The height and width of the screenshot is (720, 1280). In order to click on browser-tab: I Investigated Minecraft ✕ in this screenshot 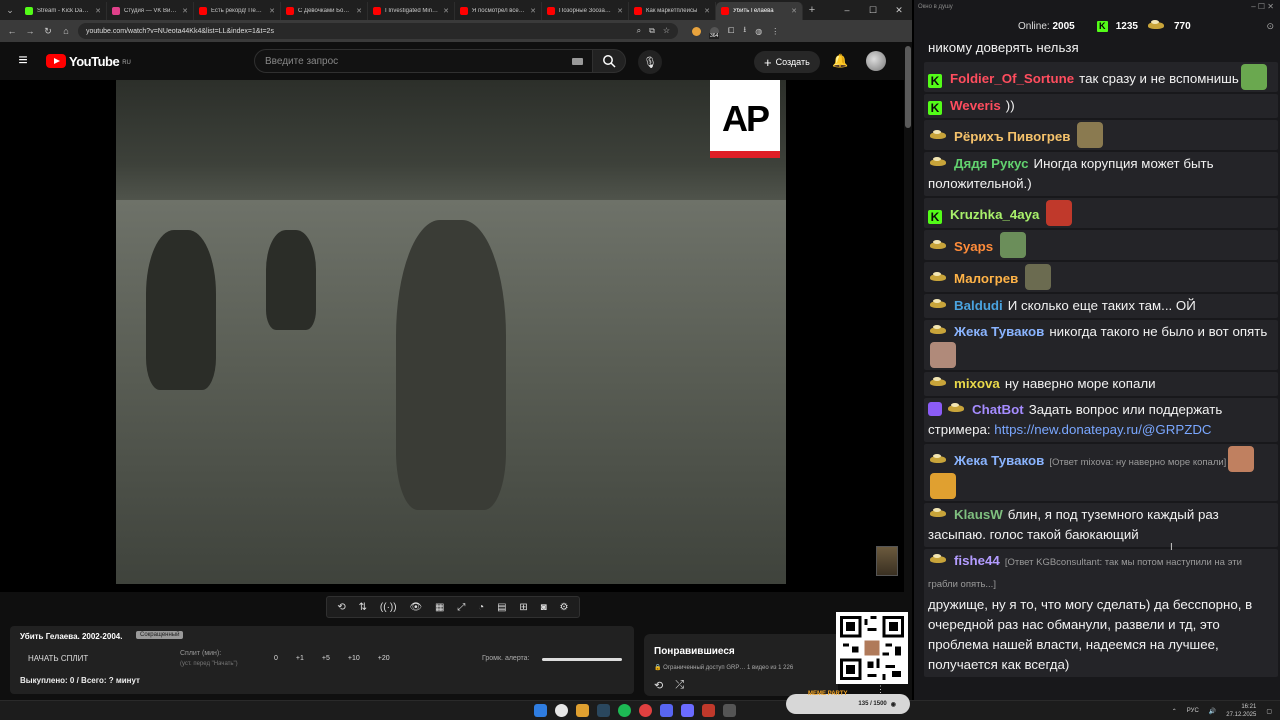, I will do `click(411, 11)`.